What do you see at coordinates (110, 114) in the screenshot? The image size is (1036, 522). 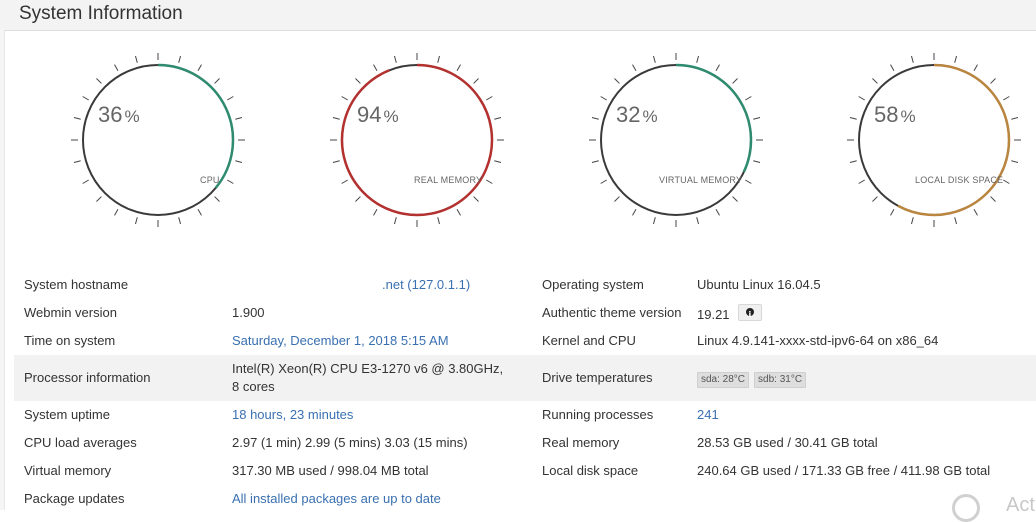 I see `cpu-percent-value: 36` at bounding box center [110, 114].